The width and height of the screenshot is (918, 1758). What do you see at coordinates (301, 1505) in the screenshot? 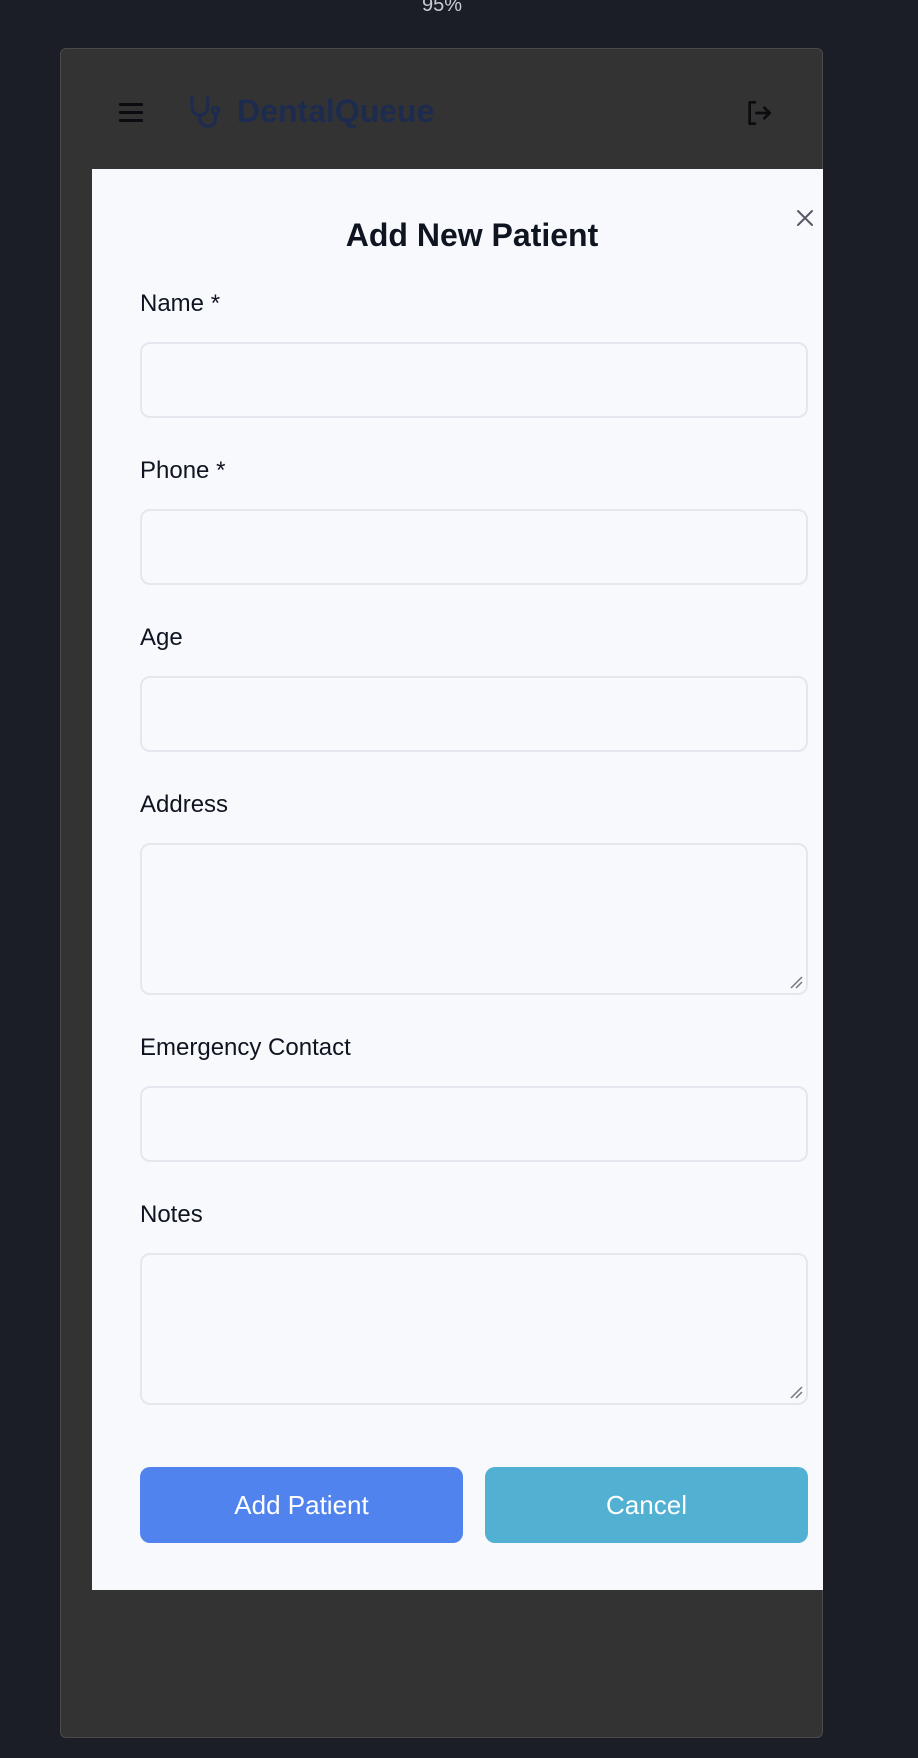
I see `add-patient-button: Add Patient` at bounding box center [301, 1505].